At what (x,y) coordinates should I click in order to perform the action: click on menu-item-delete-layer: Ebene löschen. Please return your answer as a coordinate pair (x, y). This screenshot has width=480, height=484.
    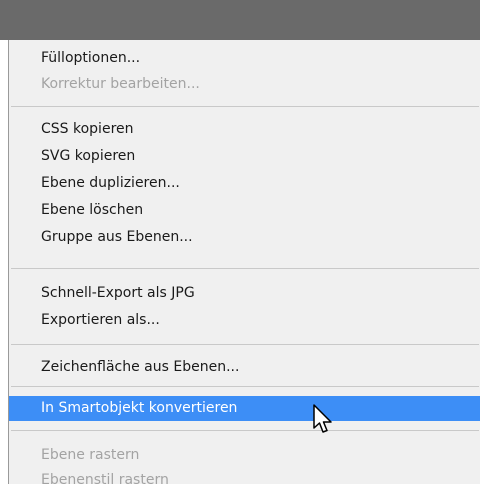
    Looking at the image, I should click on (244, 210).